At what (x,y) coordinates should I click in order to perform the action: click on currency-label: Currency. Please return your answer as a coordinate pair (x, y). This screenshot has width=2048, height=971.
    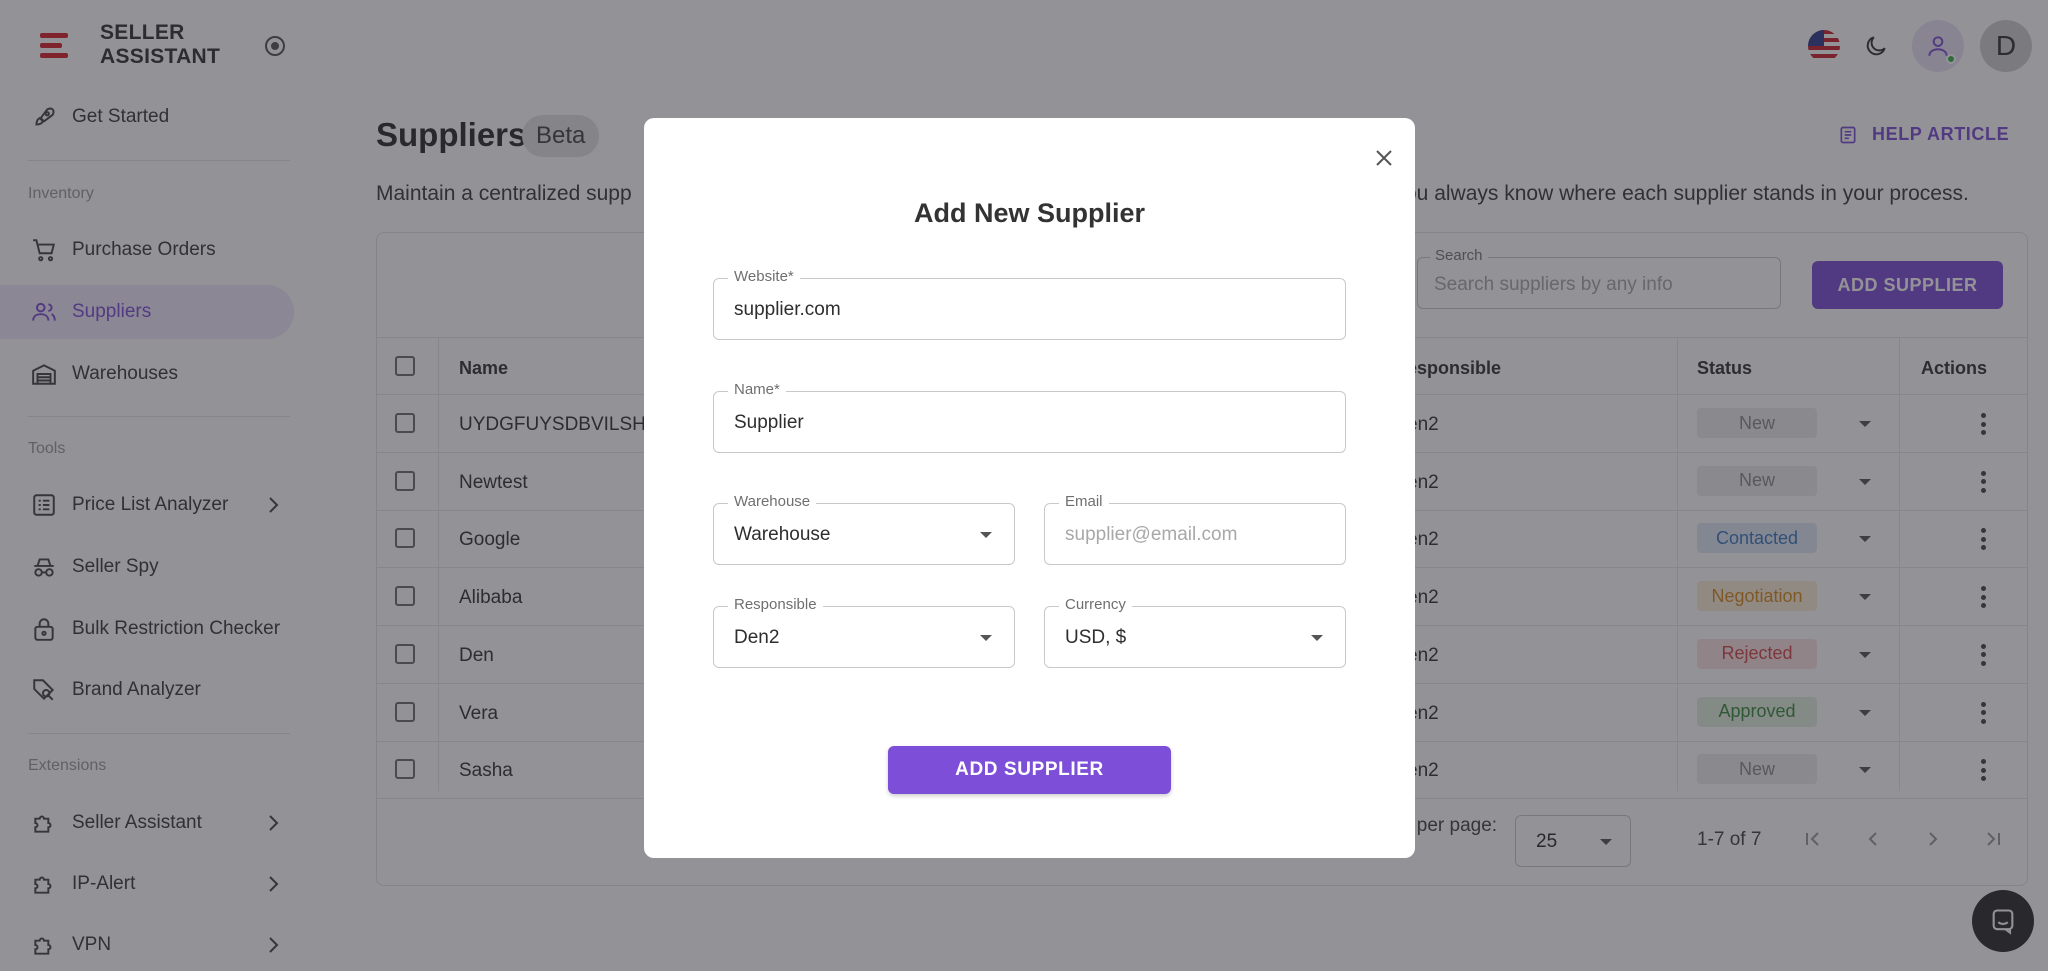
    Looking at the image, I should click on (1095, 604).